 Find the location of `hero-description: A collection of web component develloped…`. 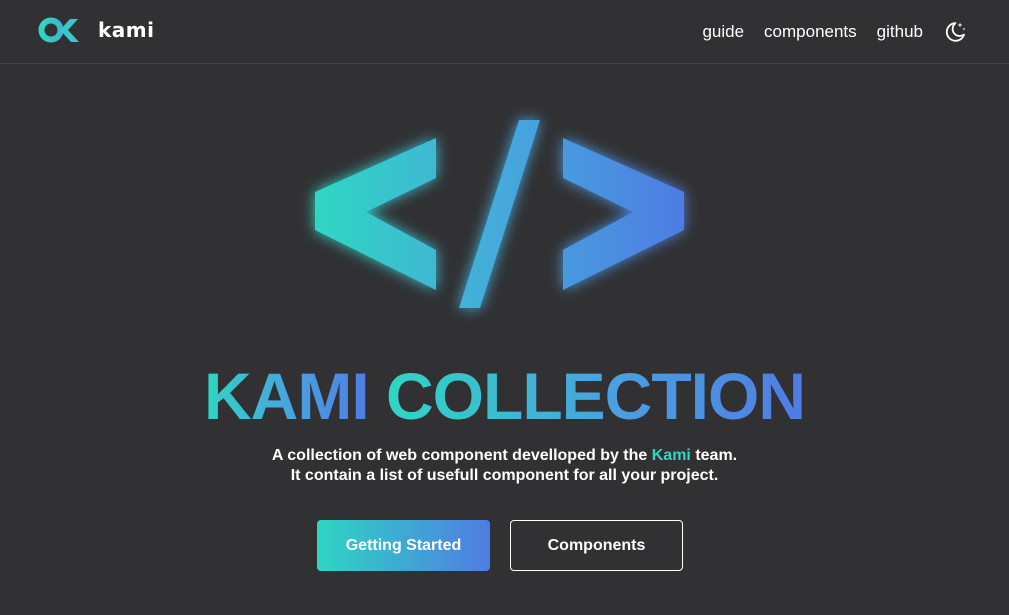

hero-description: A collection of web component develloped… is located at coordinates (504, 466).